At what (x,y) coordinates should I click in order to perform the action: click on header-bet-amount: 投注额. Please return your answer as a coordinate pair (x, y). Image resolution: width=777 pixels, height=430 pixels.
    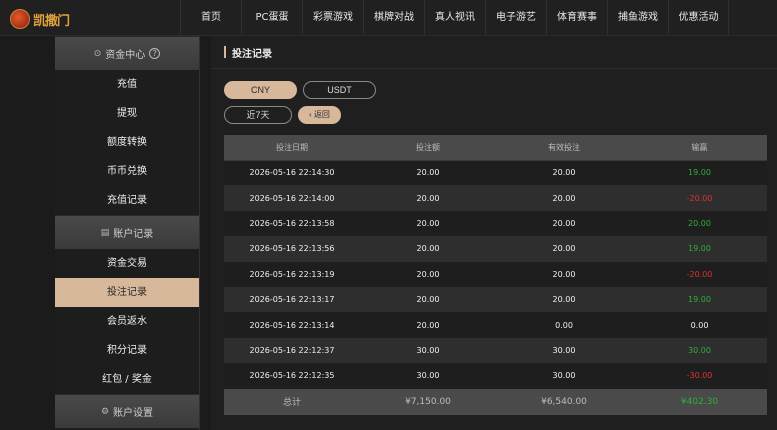
    Looking at the image, I should click on (428, 148).